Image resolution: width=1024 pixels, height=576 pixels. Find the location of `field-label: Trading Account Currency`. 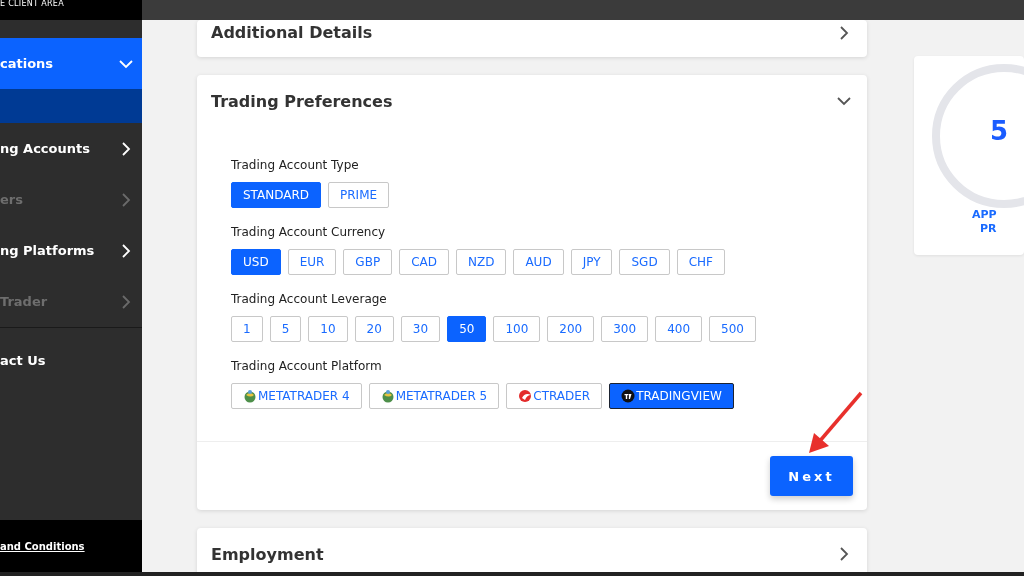

field-label: Trading Account Currency is located at coordinates (309, 232).